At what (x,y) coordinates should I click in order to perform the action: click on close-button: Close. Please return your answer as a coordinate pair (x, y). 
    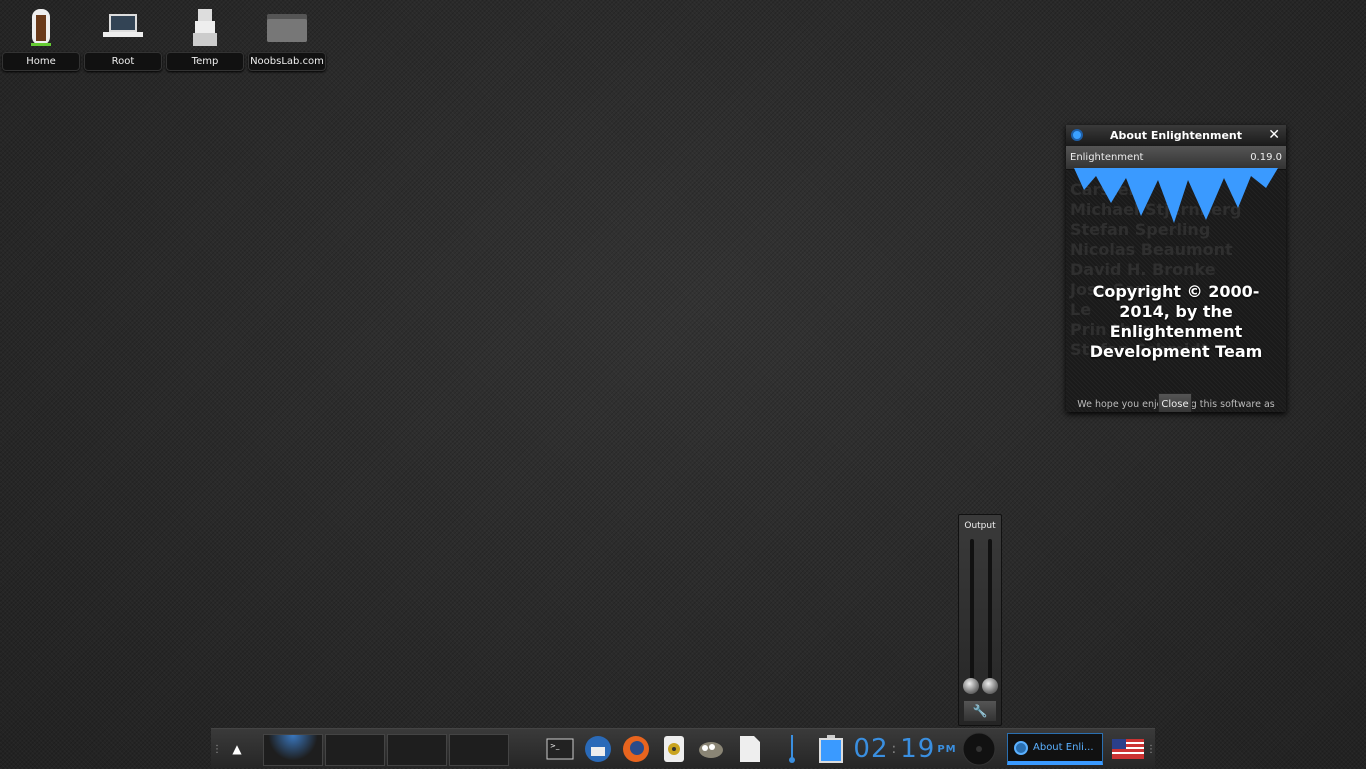
    Looking at the image, I should click on (1175, 402).